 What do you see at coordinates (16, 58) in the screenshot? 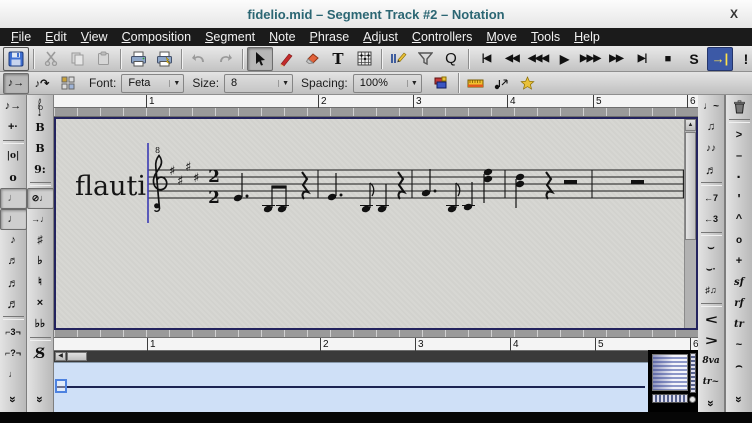
I see `save-button` at bounding box center [16, 58].